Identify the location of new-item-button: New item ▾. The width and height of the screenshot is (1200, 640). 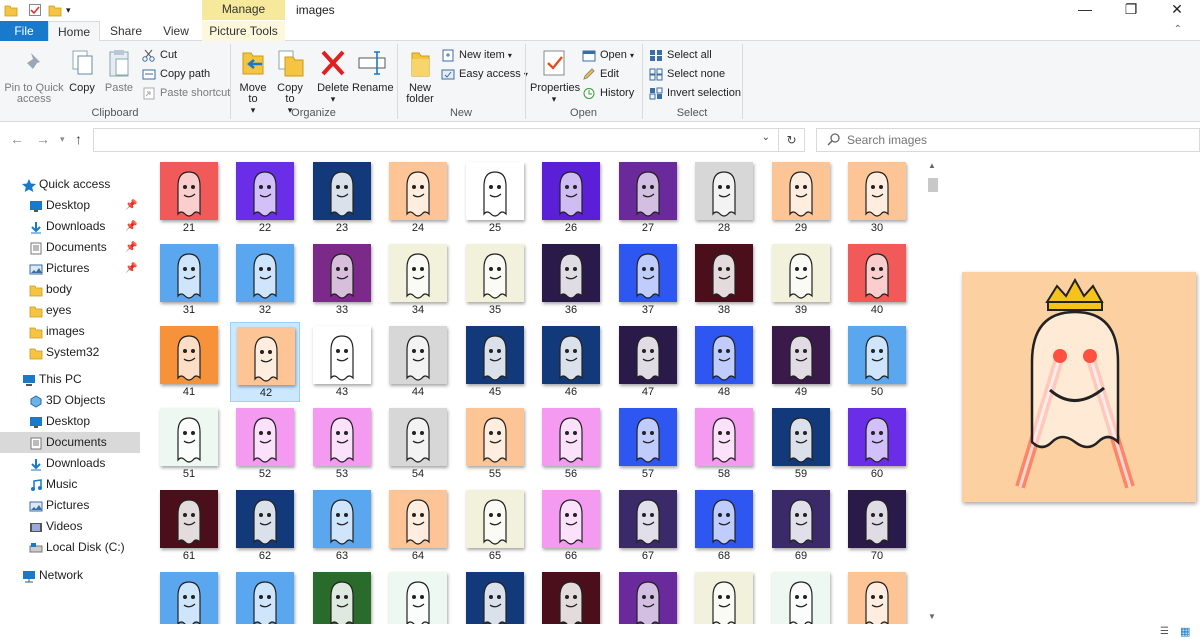
(476, 56).